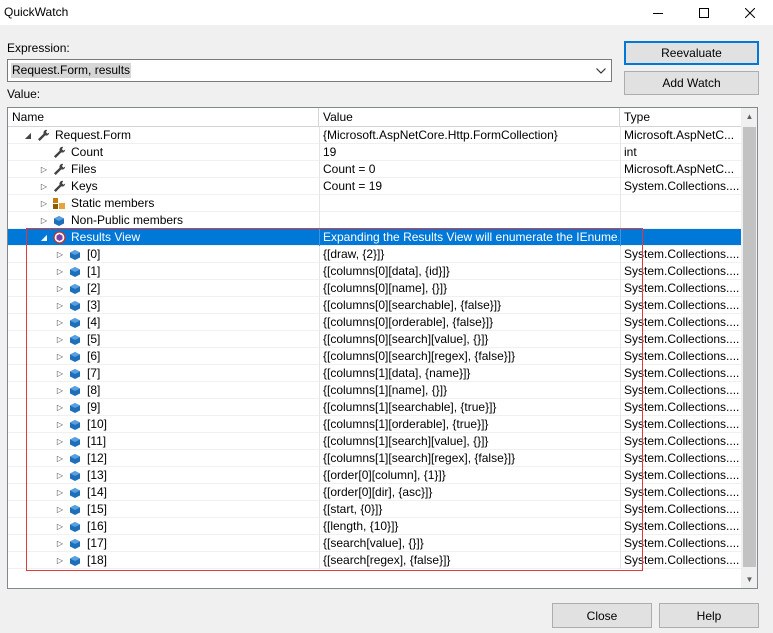 This screenshot has width=773, height=633. I want to click on value-cell: {[draw, {2}]}, so click(469, 254).